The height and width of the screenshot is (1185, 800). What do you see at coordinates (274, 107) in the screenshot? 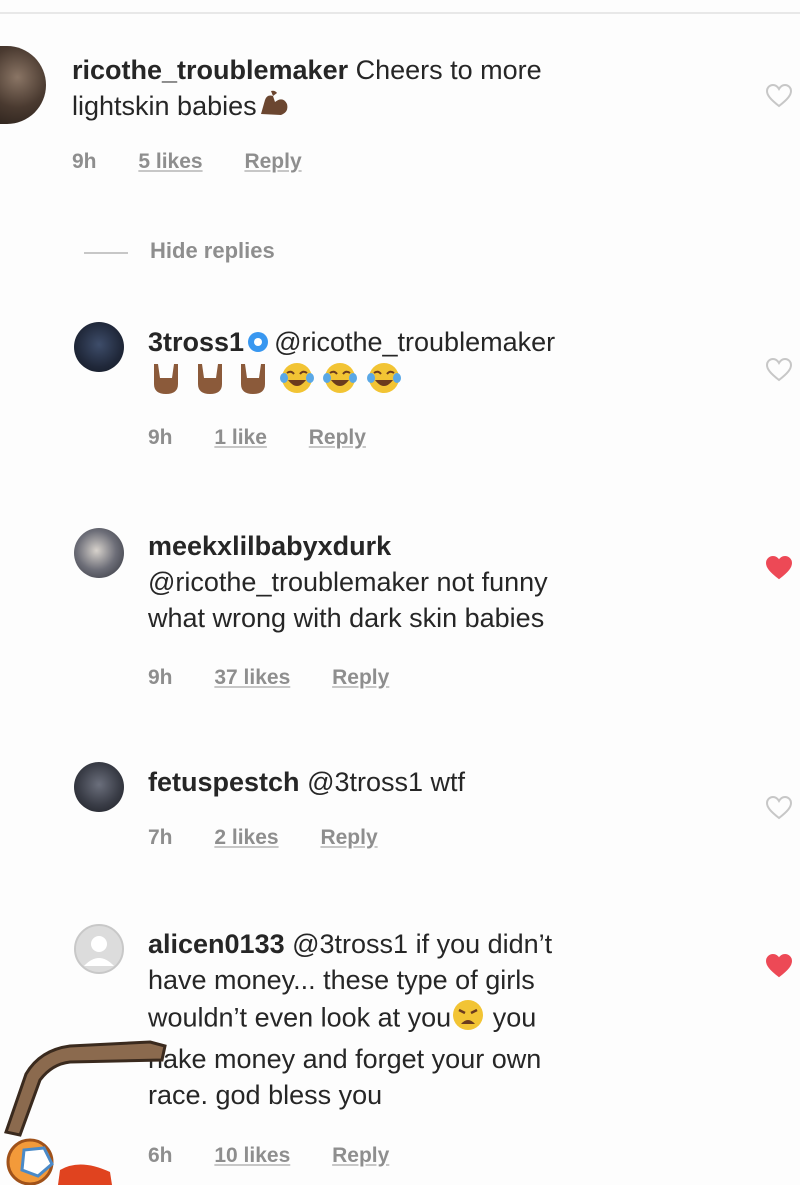
I see `flexed-biceps-emoji` at bounding box center [274, 107].